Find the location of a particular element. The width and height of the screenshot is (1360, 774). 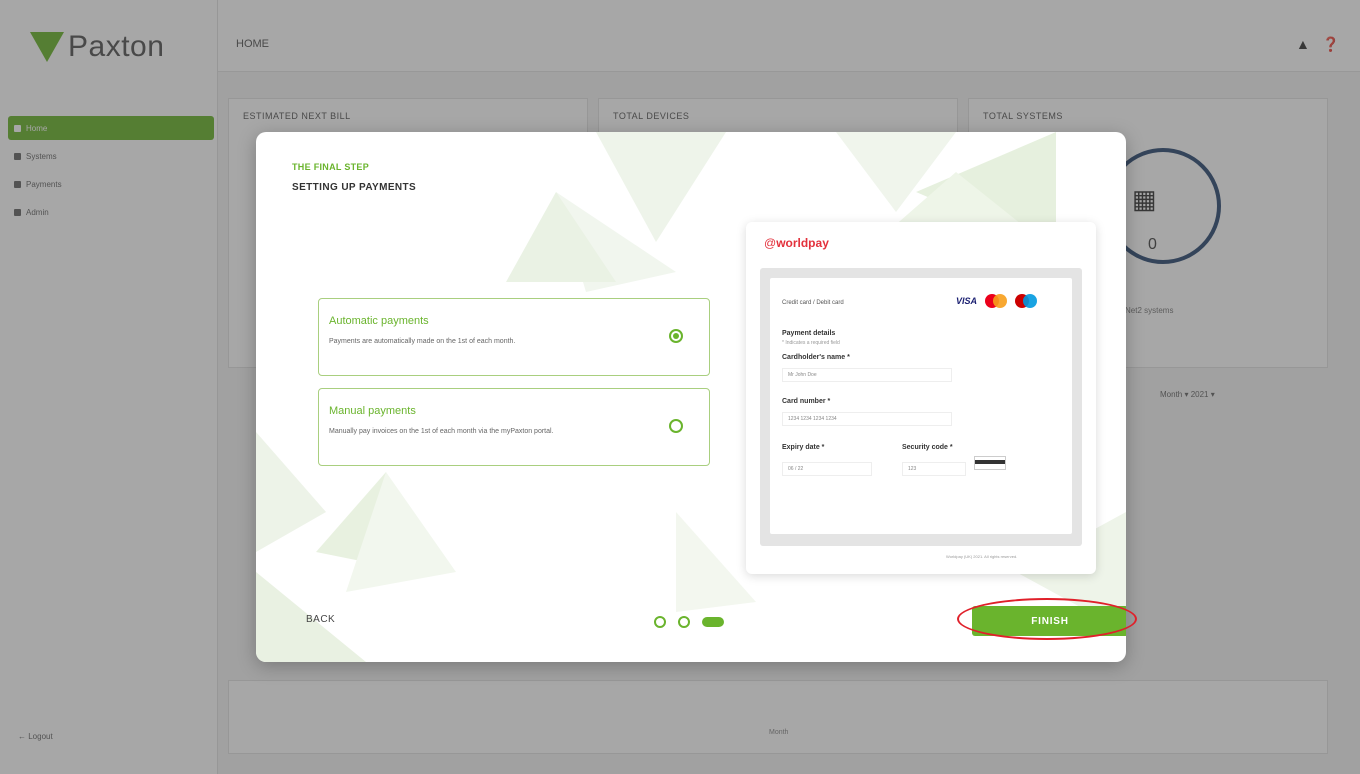

automatic-payments-radio is located at coordinates (676, 336).